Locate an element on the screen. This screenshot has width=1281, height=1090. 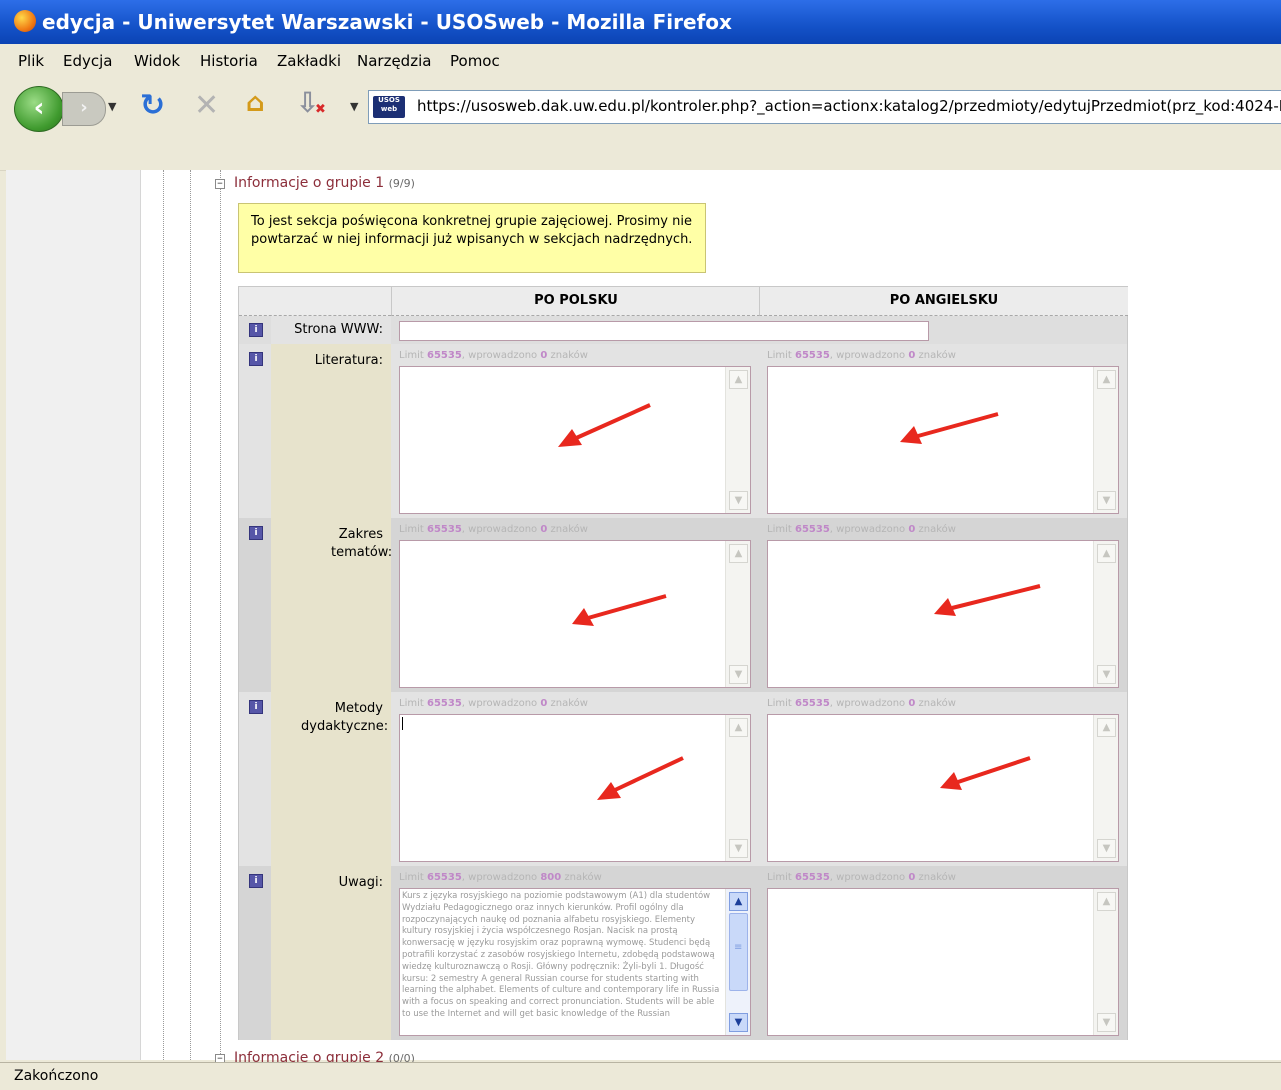
menu-zakladki: Zakładki is located at coordinates (309, 61).